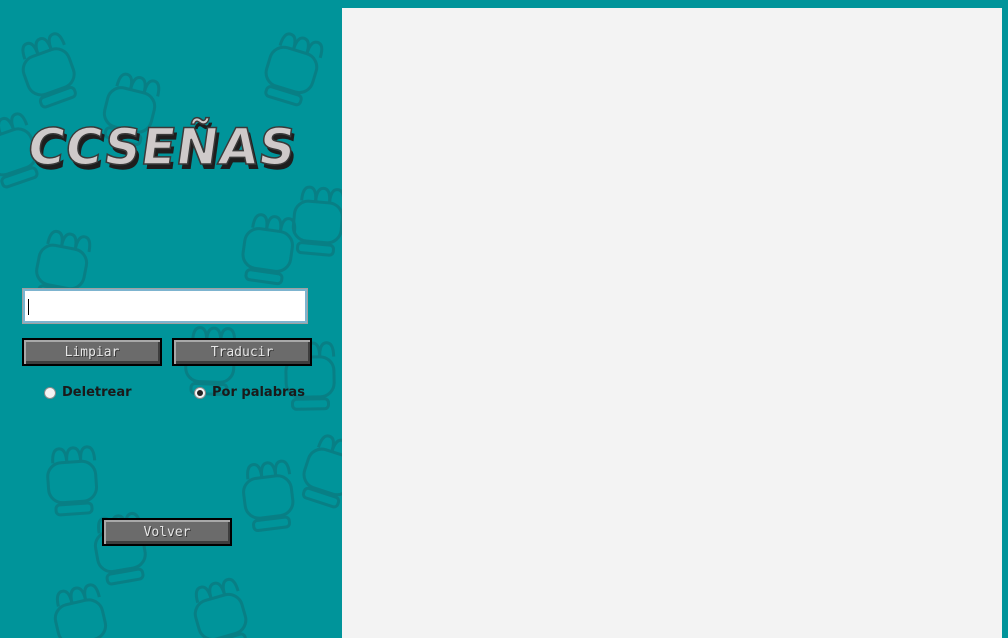  I want to click on back-button: Volver, so click(167, 532).